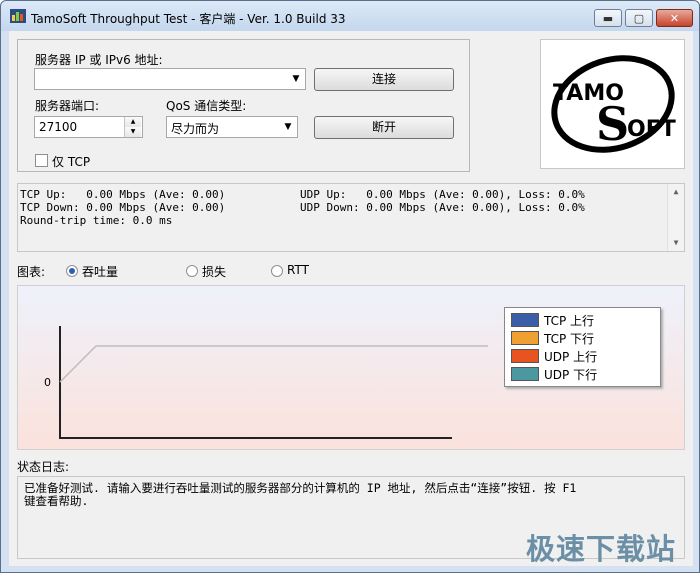 The height and width of the screenshot is (573, 700). Describe the element at coordinates (100, 271) in the screenshot. I see `radio-throughput-label: 吞吐量` at that location.